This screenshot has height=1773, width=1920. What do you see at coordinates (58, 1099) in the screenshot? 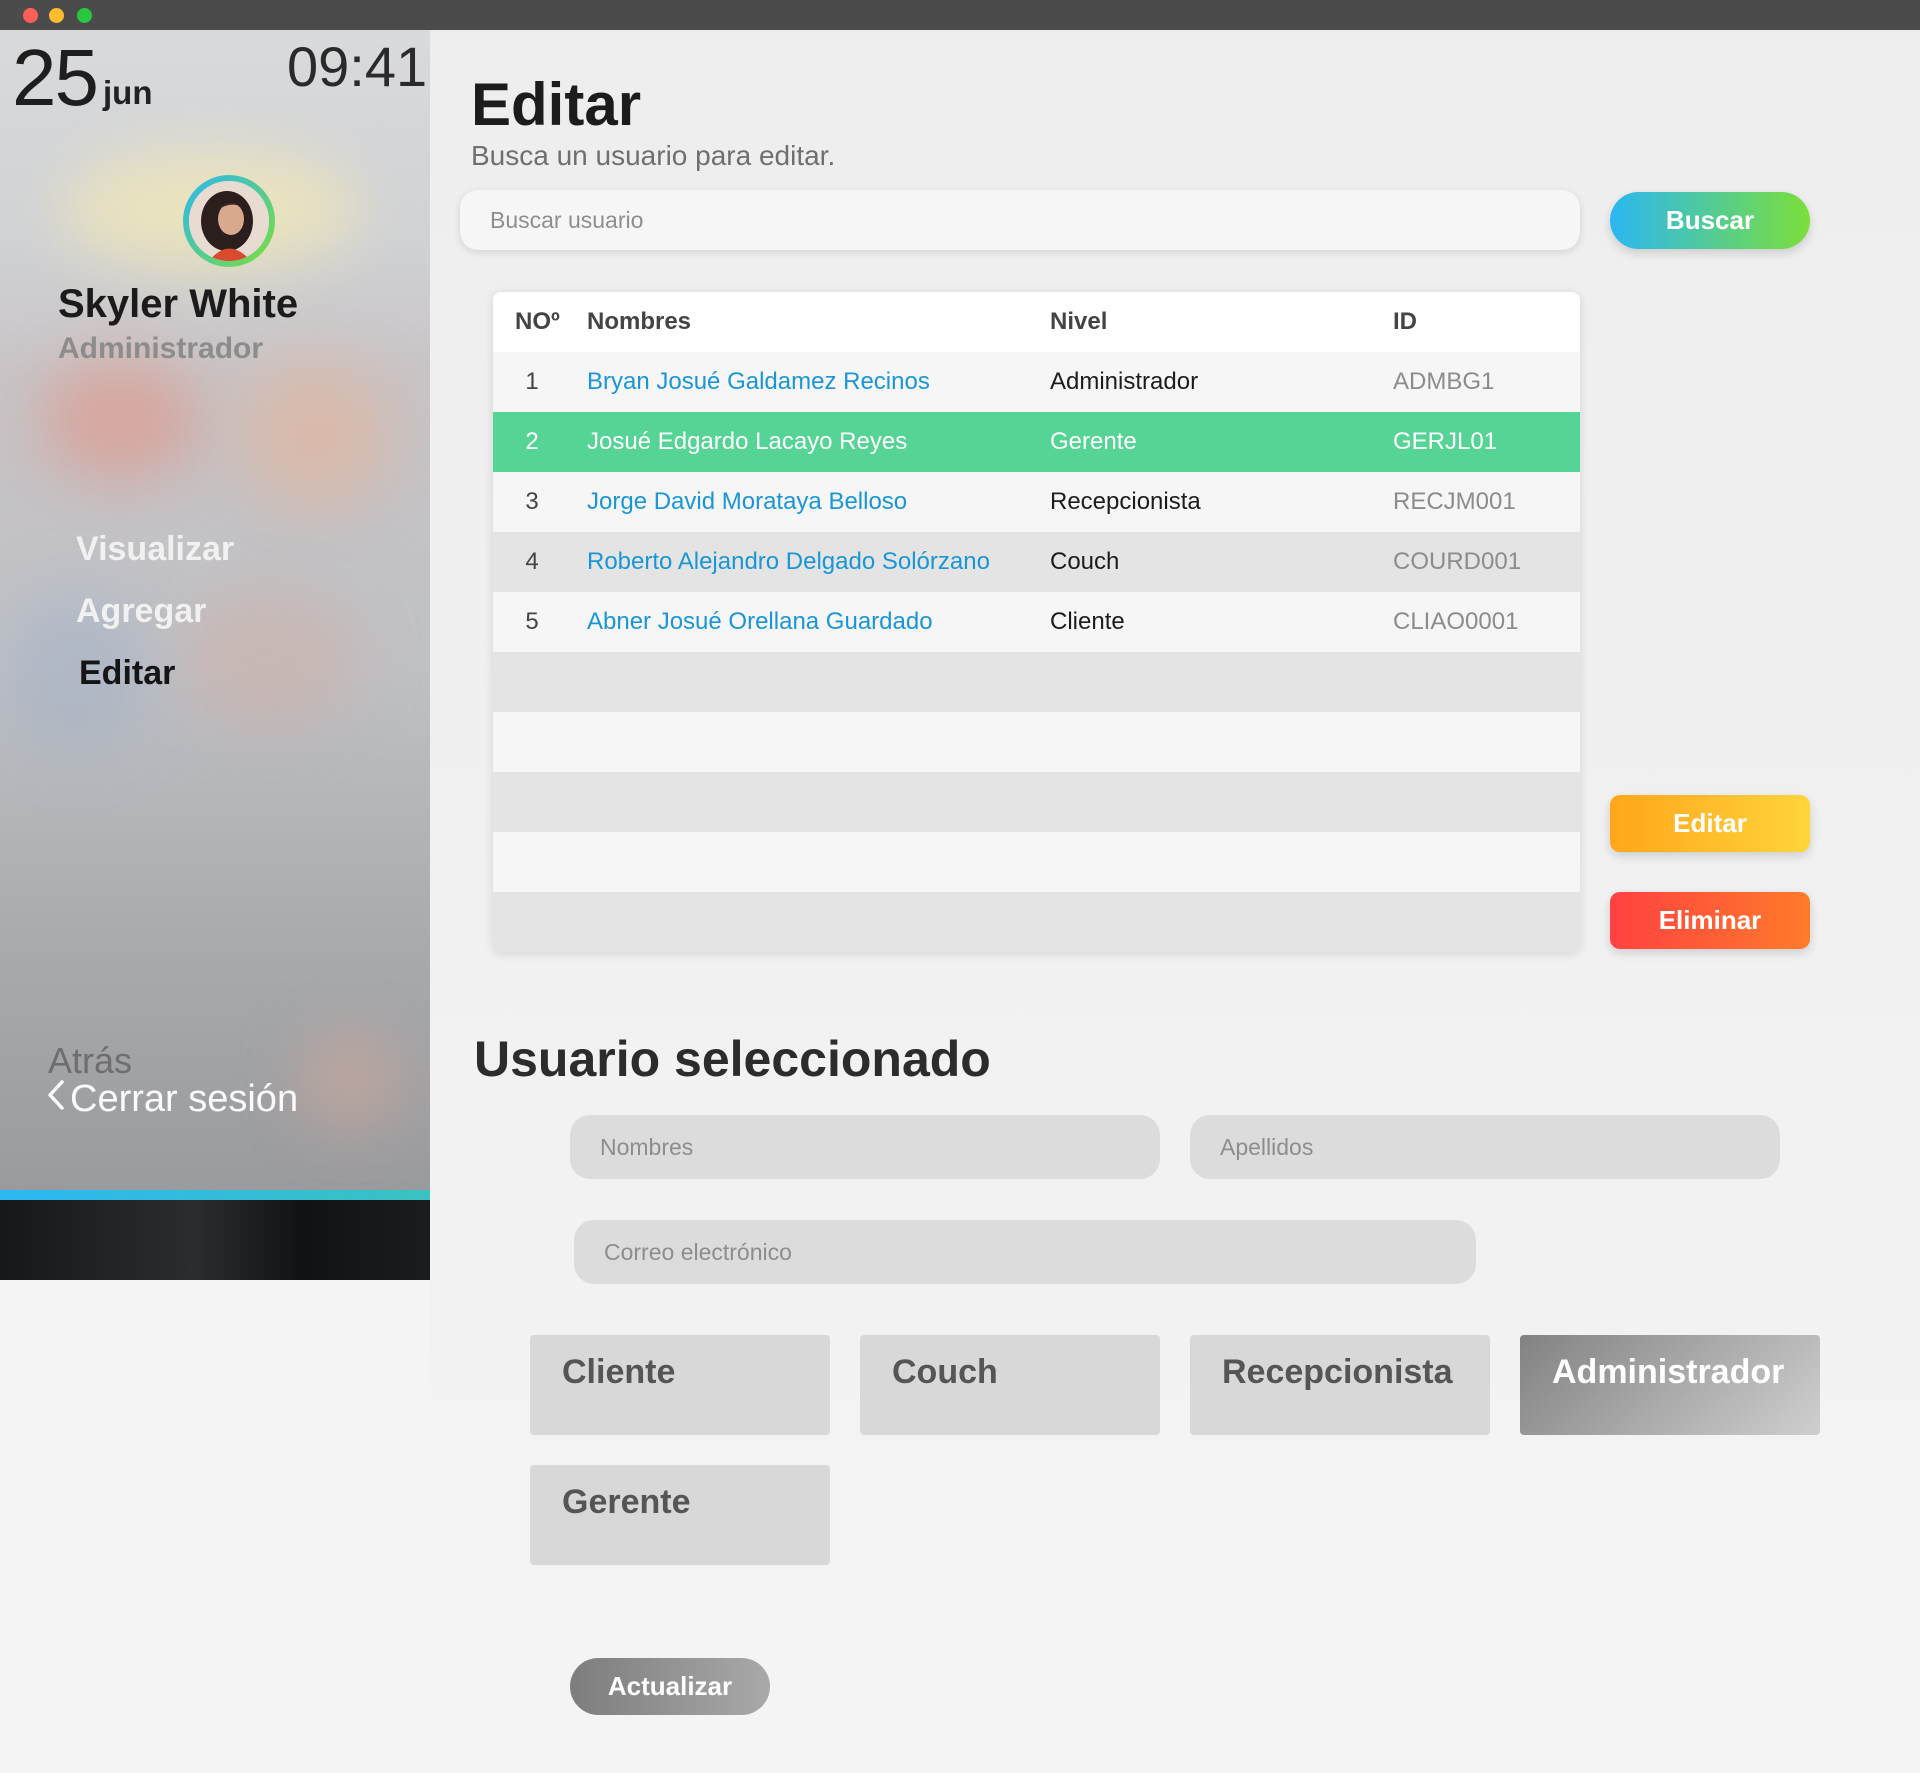
I see `chevron-left-icon` at bounding box center [58, 1099].